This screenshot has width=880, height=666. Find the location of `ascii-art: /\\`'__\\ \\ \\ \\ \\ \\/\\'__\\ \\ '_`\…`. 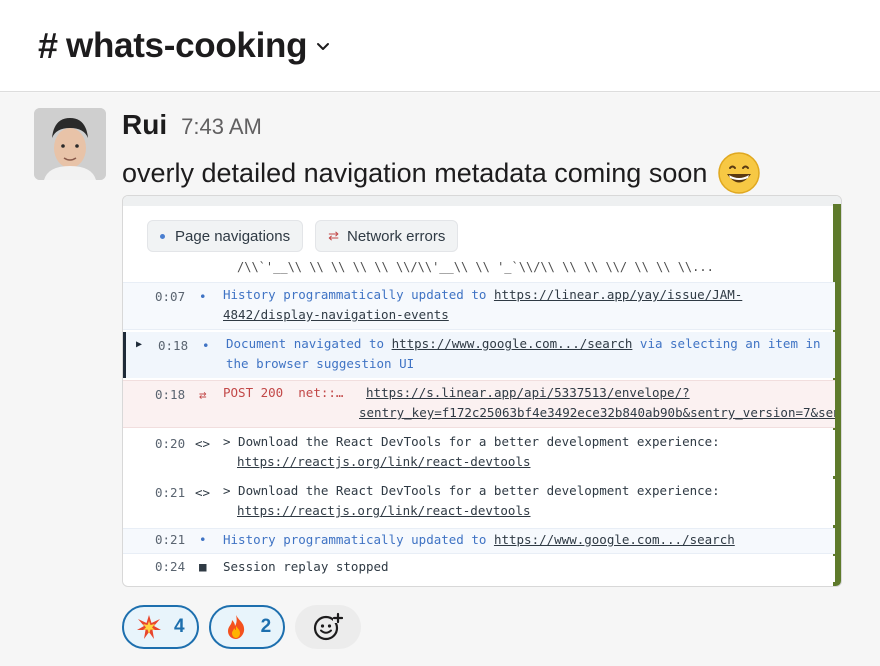

ascii-art: /\\`'__\\ \\ \\ \\ \\ \\/\\'__\\ \\ '_`\… is located at coordinates (475, 267).